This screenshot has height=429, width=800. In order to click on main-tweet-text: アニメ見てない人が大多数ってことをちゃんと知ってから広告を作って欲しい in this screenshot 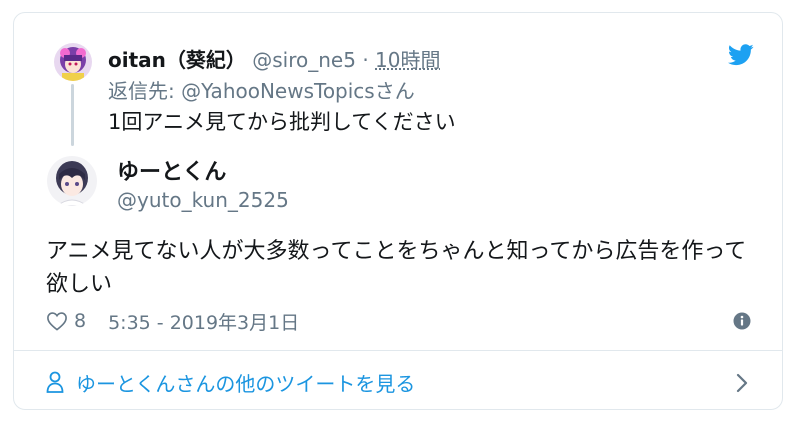, I will do `click(396, 268)`.